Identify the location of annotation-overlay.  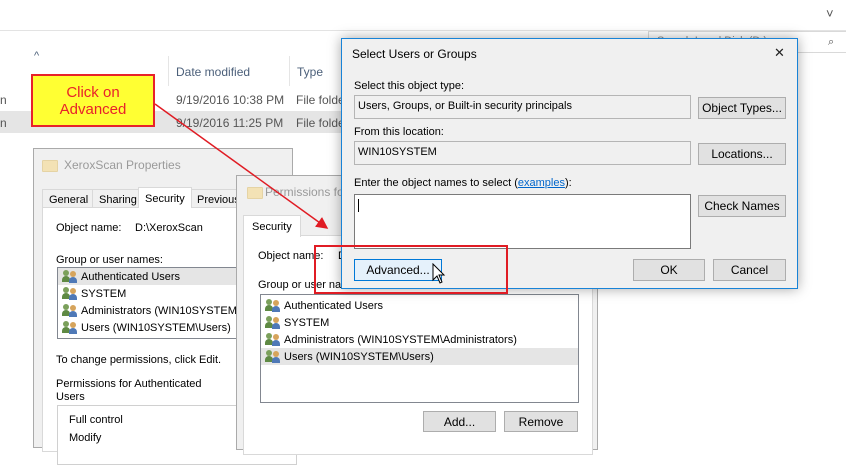
(241, 166).